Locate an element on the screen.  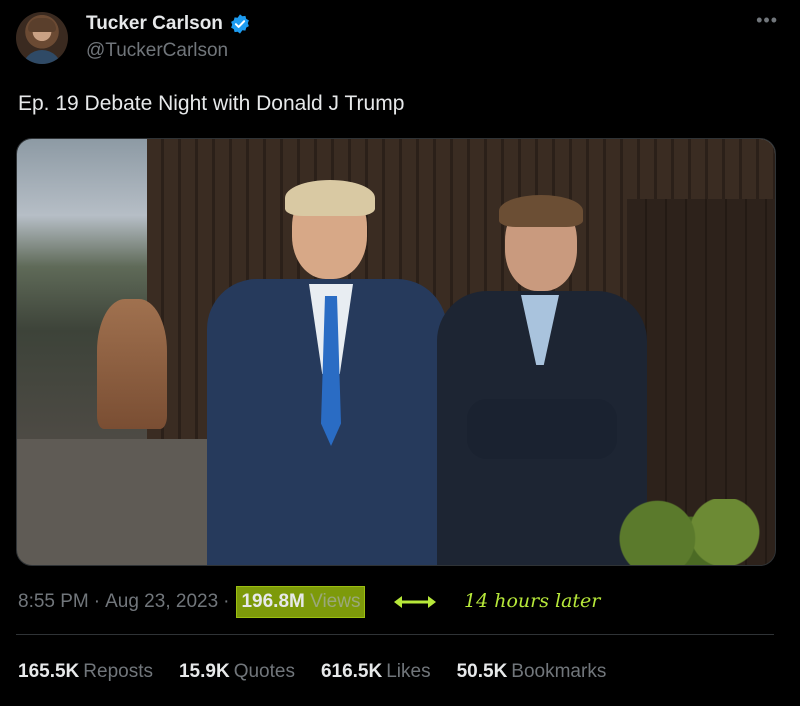
stat-reposts: 165.5K Reposts is located at coordinates (85, 672).